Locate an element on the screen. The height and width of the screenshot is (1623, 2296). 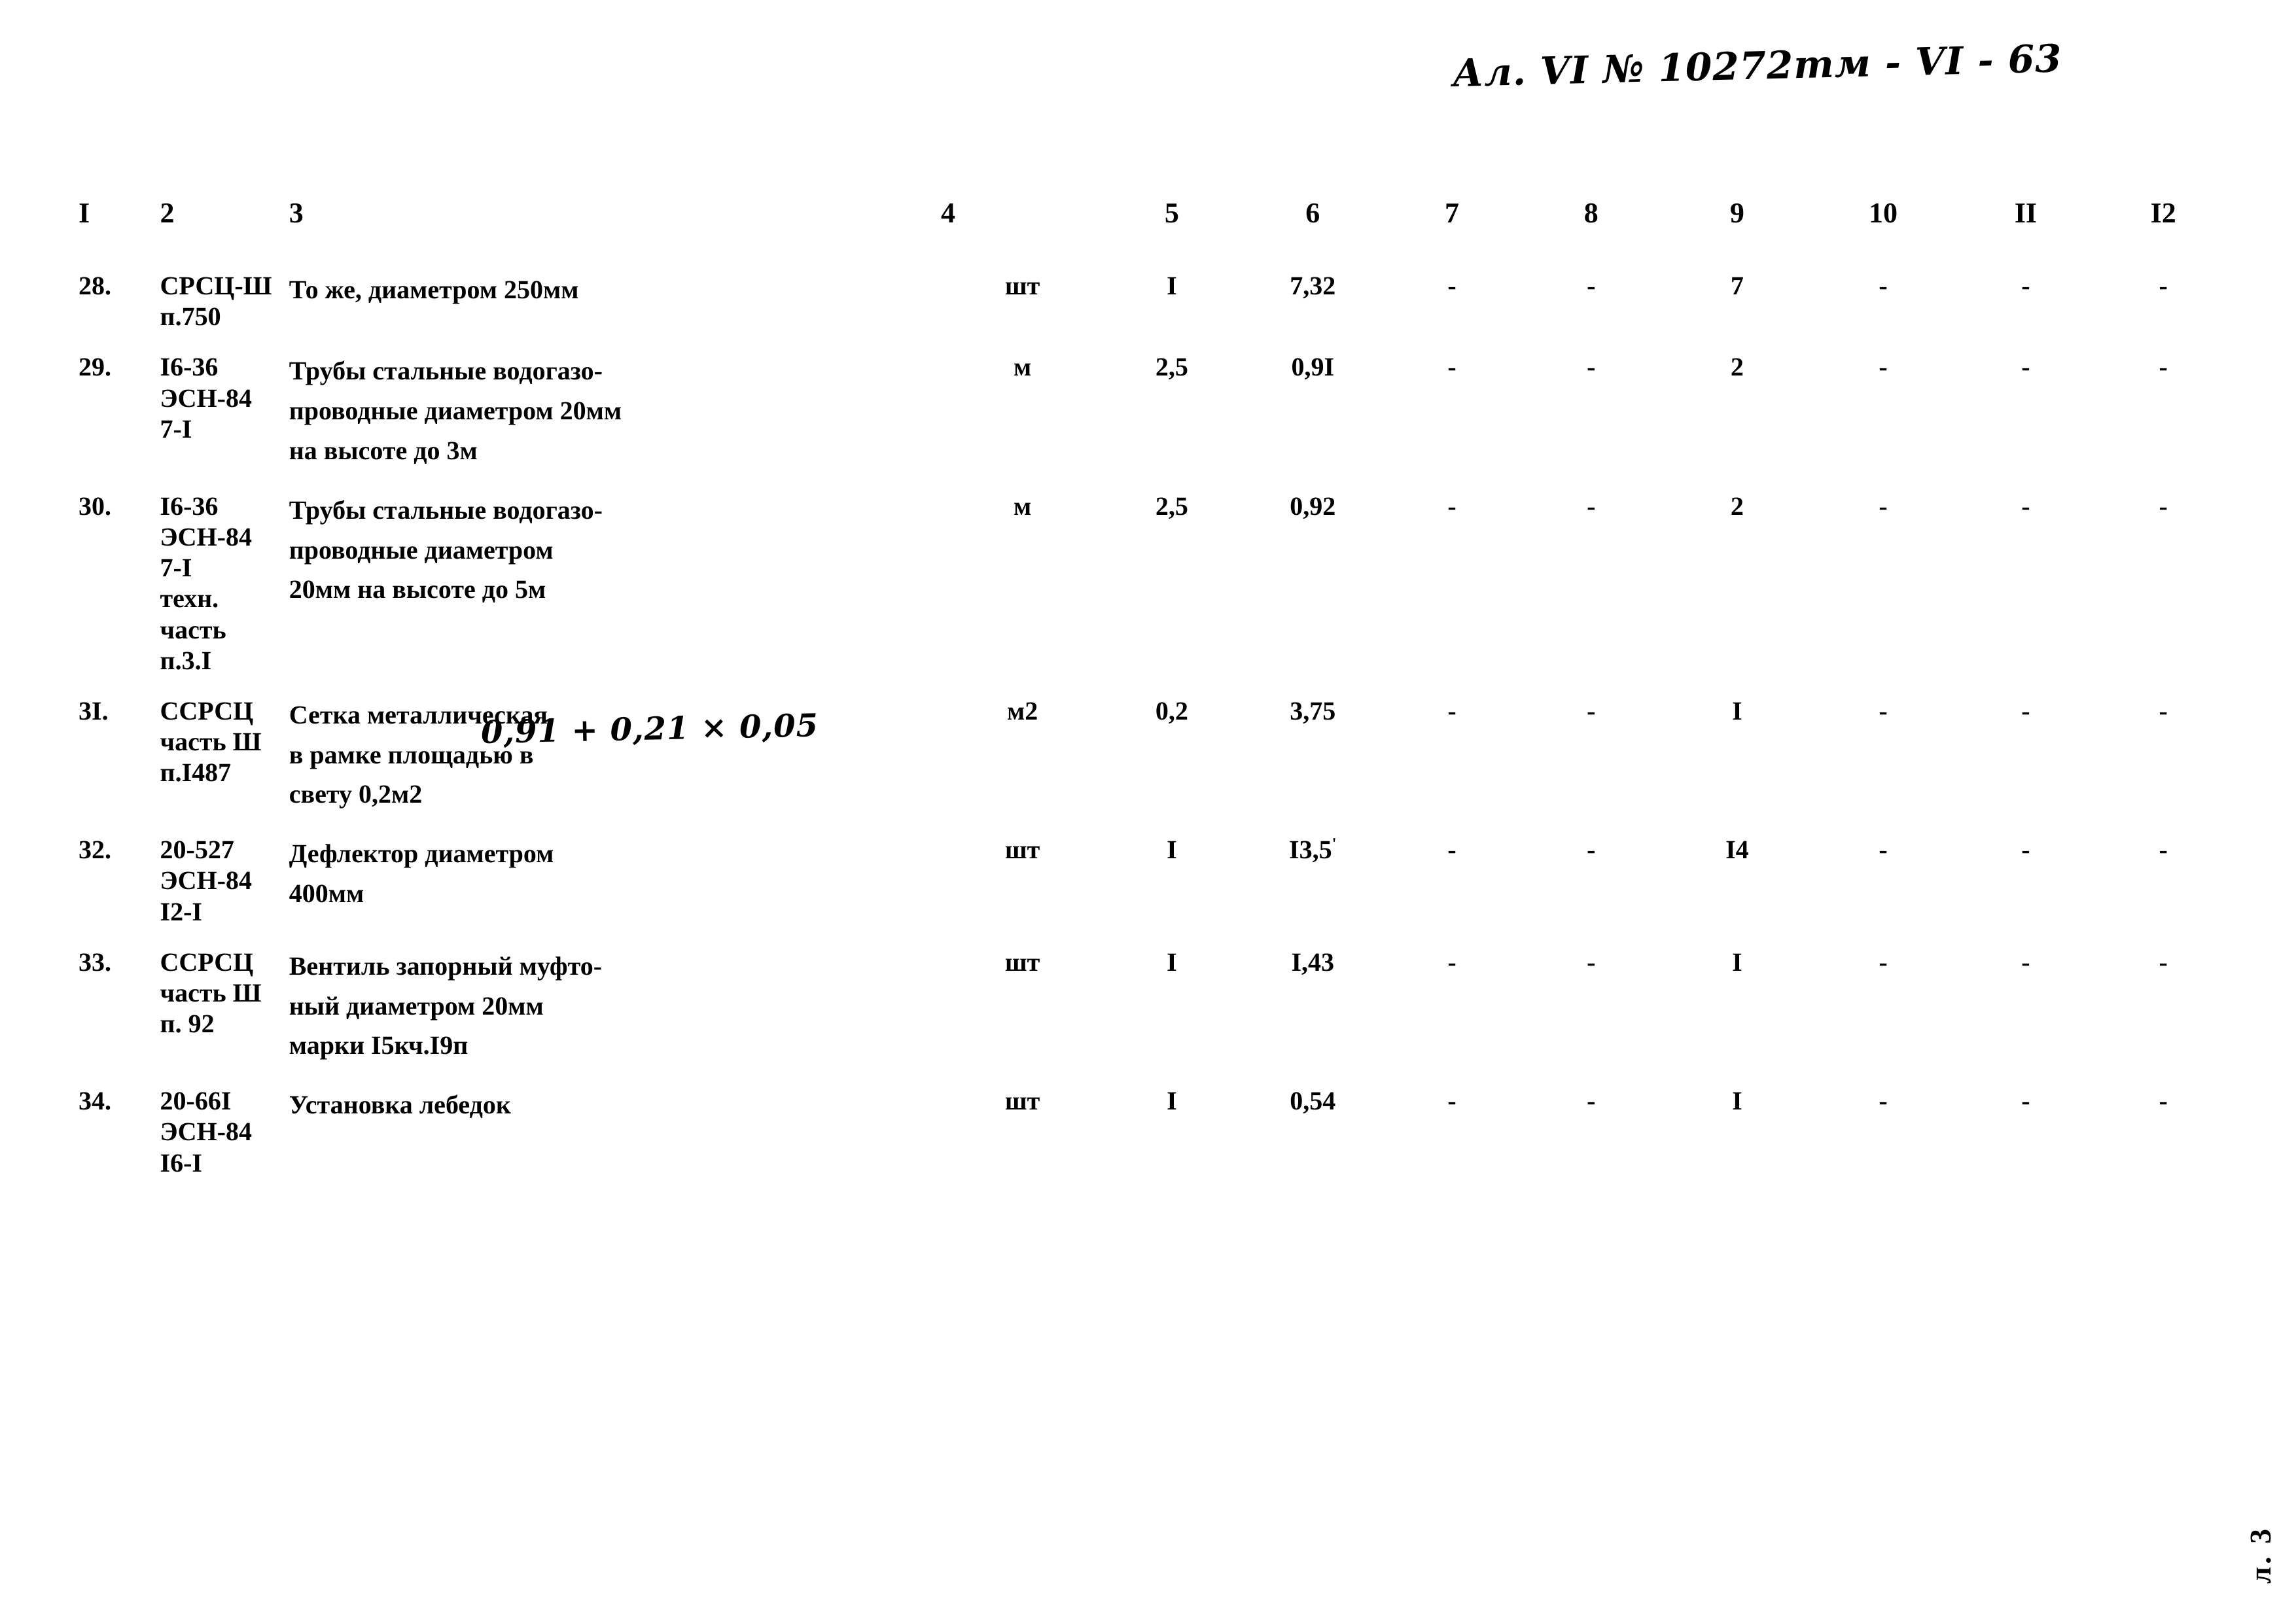
norm-code-line: п.I487 is located at coordinates (196, 773).